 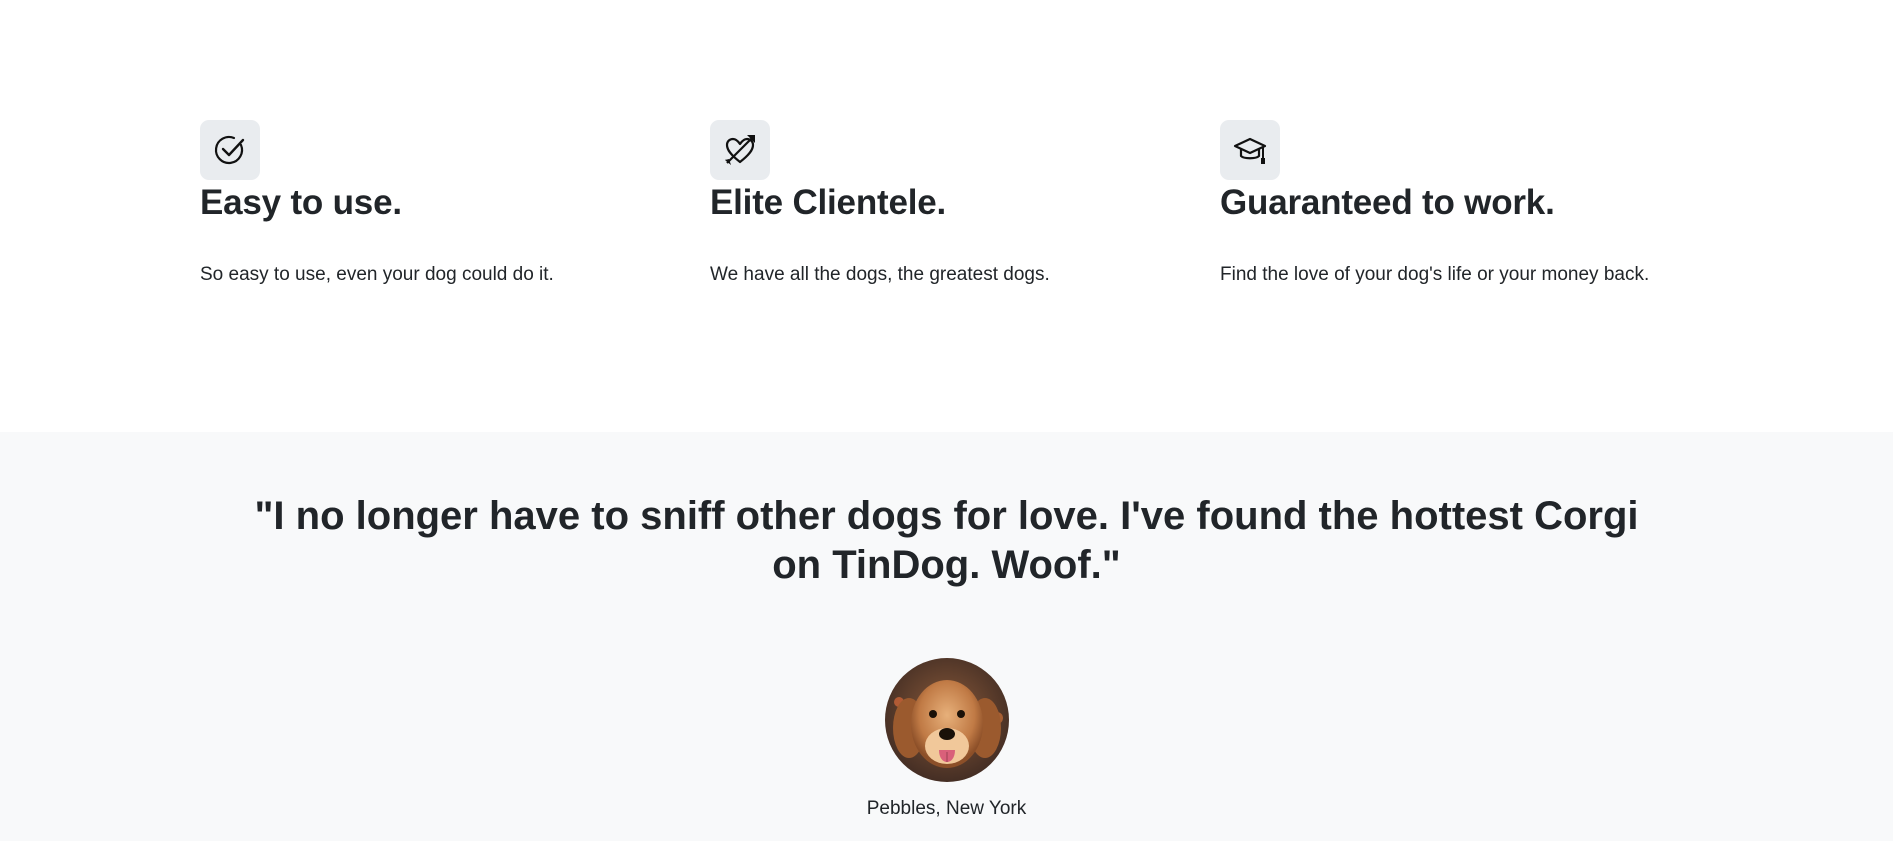 What do you see at coordinates (1250, 150) in the screenshot?
I see `graduation-cap-icon` at bounding box center [1250, 150].